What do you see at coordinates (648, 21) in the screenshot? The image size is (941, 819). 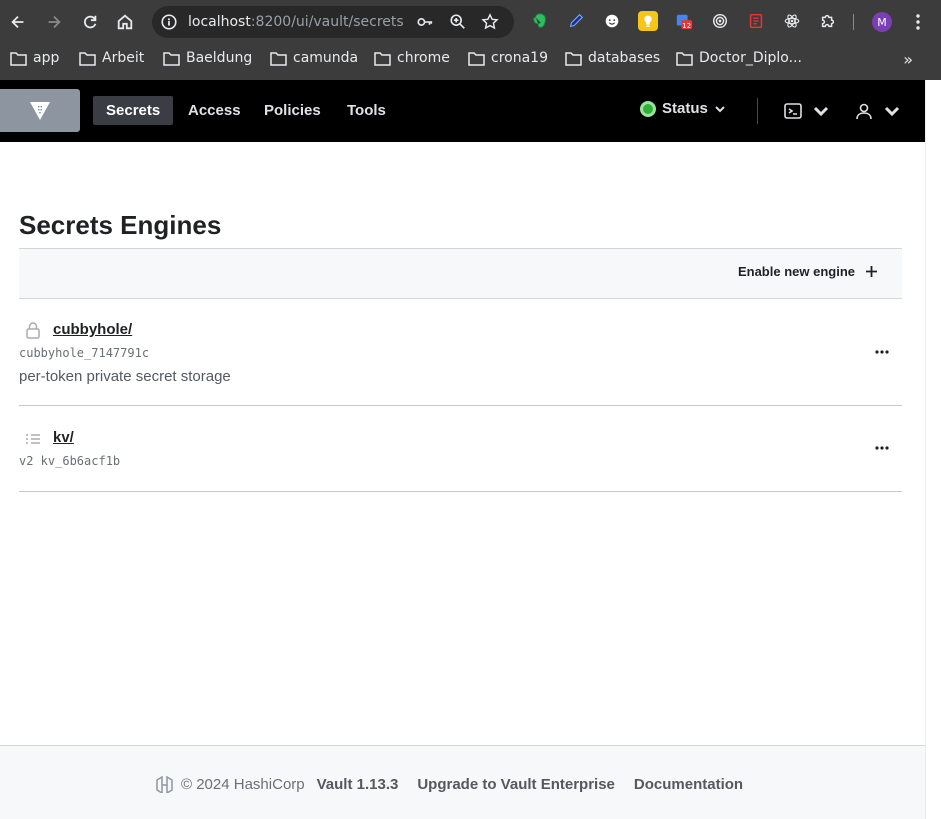 I see `keep-extension-icon` at bounding box center [648, 21].